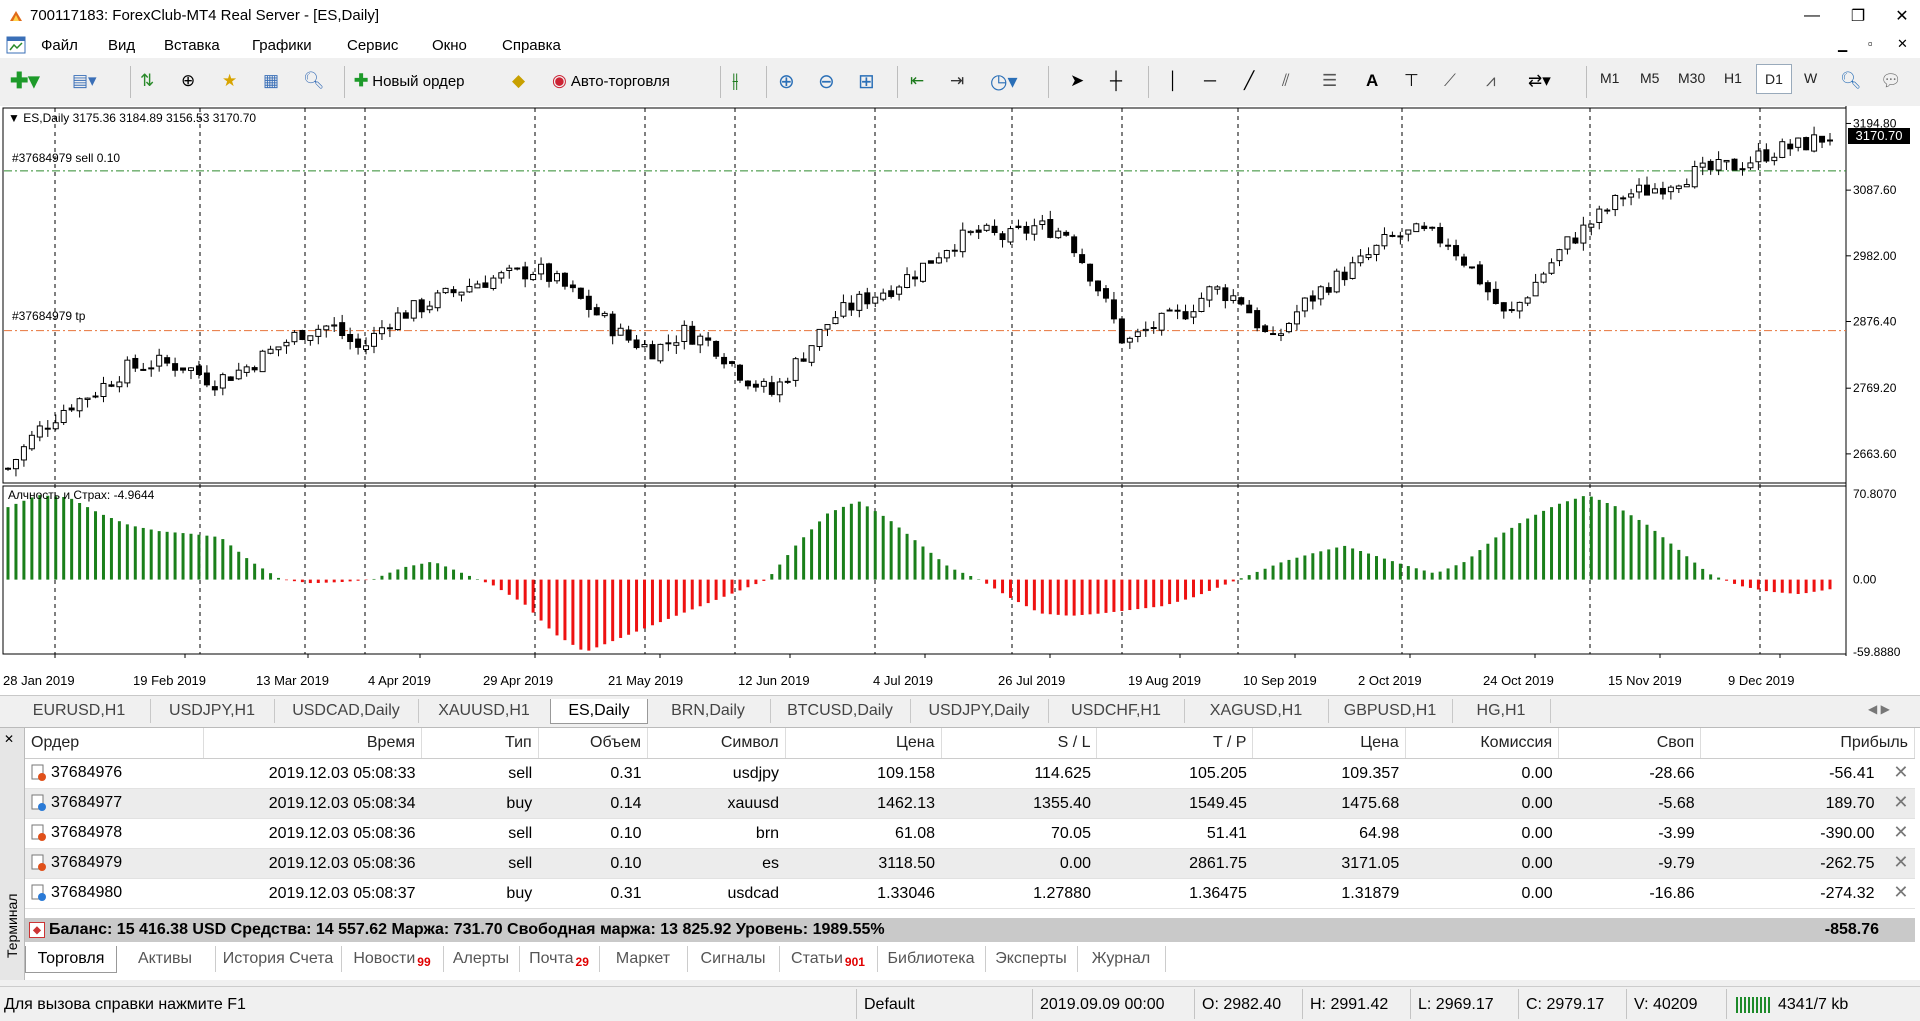 Image resolution: width=1920 pixels, height=1021 pixels. What do you see at coordinates (866, 81) in the screenshot?
I see `tile-windows-icon: ⊞` at bounding box center [866, 81].